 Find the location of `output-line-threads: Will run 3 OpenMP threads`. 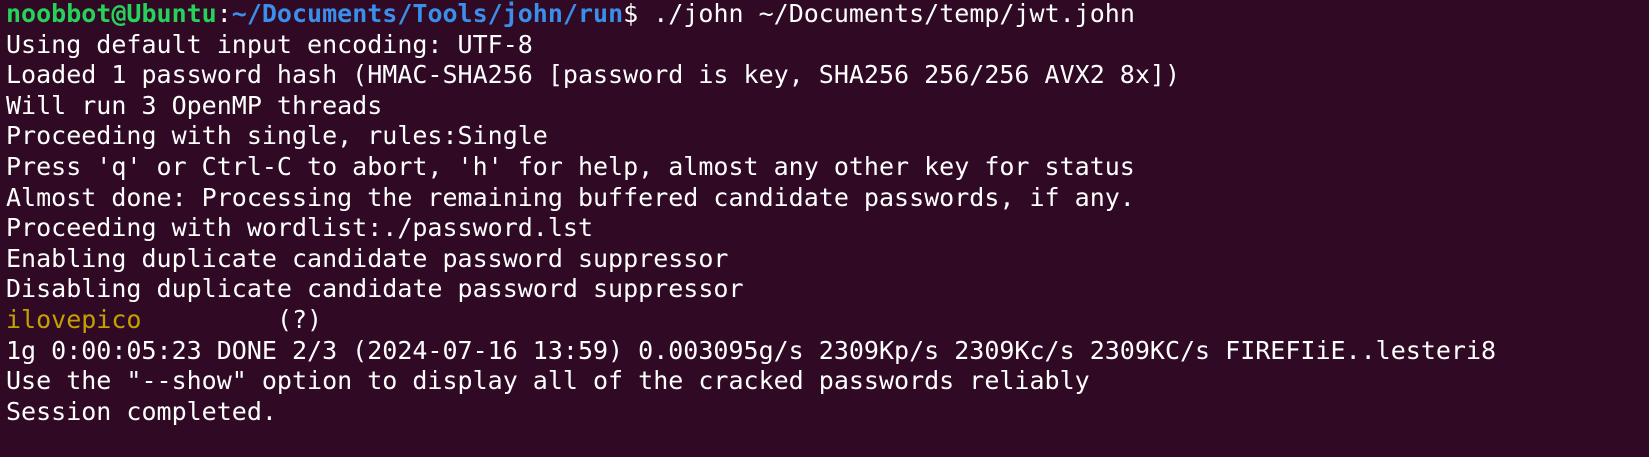

output-line-threads: Will run 3 OpenMP threads is located at coordinates (194, 105).